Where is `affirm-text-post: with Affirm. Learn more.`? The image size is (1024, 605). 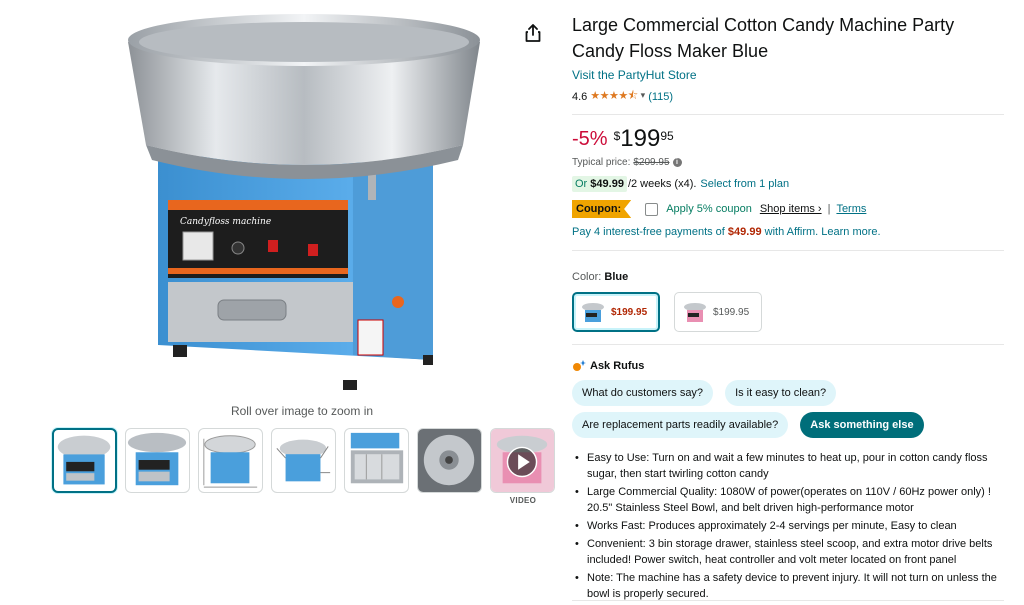 affirm-text-post: with Affirm. Learn more. is located at coordinates (823, 232).